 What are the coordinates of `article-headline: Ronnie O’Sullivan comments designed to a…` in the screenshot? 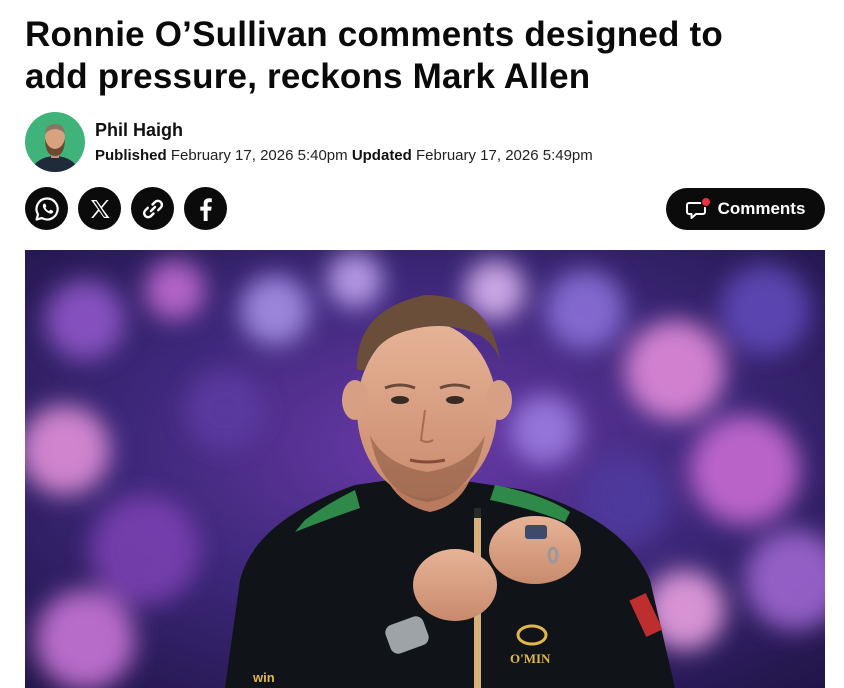 It's located at (425, 56).